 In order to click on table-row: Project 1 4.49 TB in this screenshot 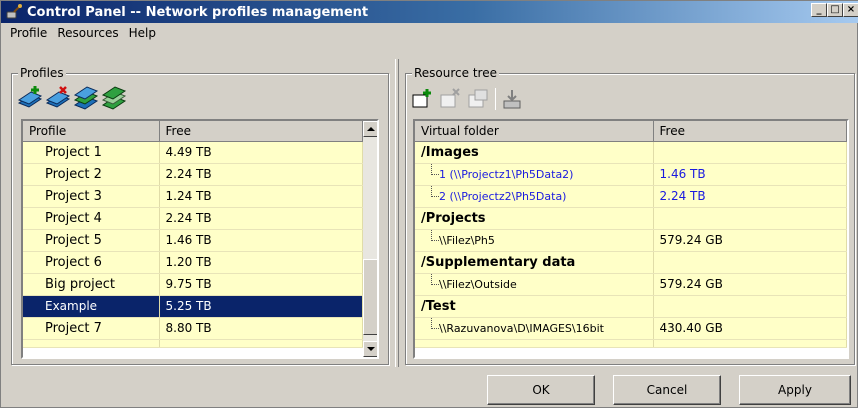, I will do `click(193, 152)`.